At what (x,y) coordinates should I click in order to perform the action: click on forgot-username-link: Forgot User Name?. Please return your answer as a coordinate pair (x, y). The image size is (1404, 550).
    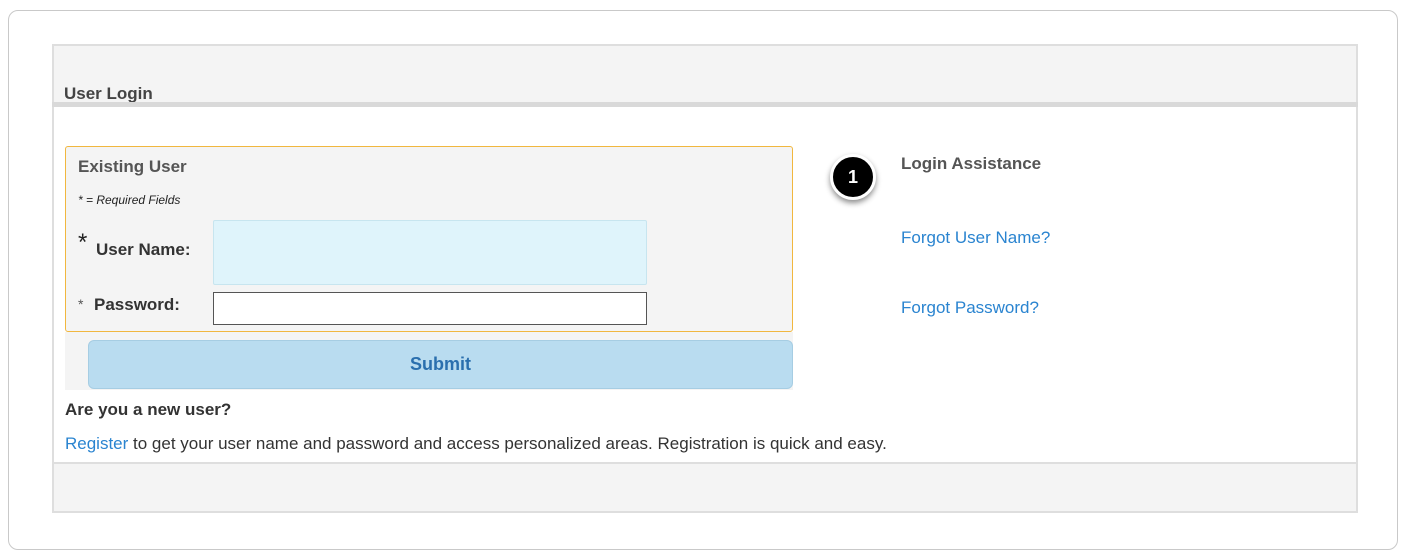
    Looking at the image, I should click on (975, 238).